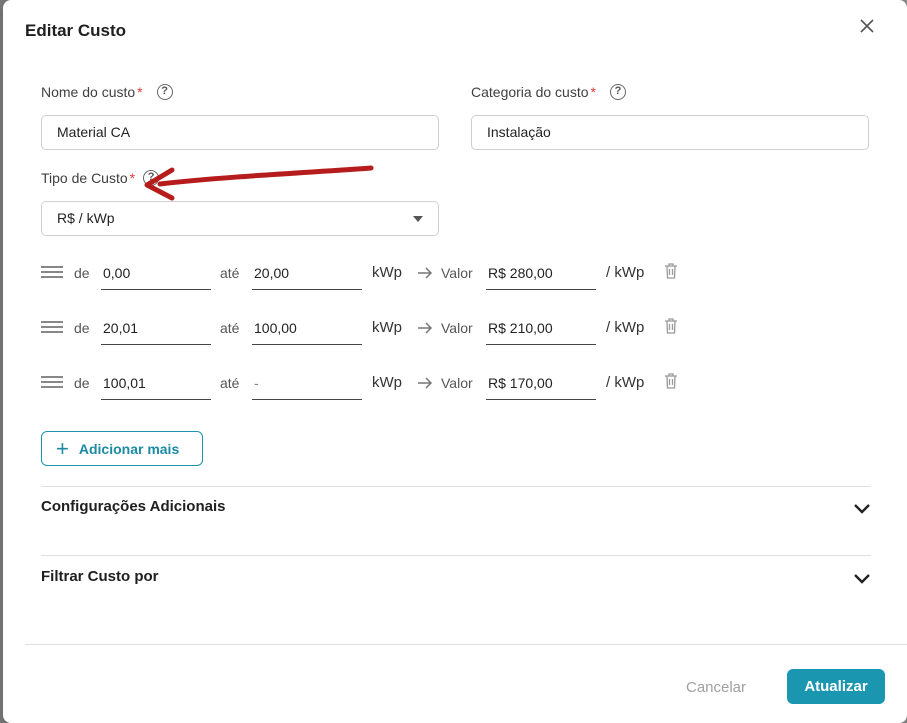  What do you see at coordinates (466, 644) in the screenshot?
I see `footer-divider` at bounding box center [466, 644].